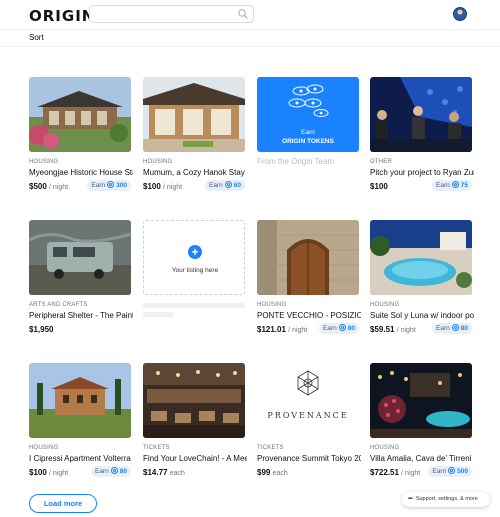 Image resolution: width=500 pixels, height=517 pixels. I want to click on listing-category: OTHER, so click(381, 162).